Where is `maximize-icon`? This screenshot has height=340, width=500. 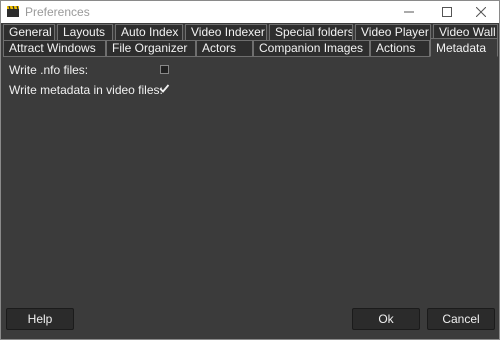
maximize-icon is located at coordinates (447, 12).